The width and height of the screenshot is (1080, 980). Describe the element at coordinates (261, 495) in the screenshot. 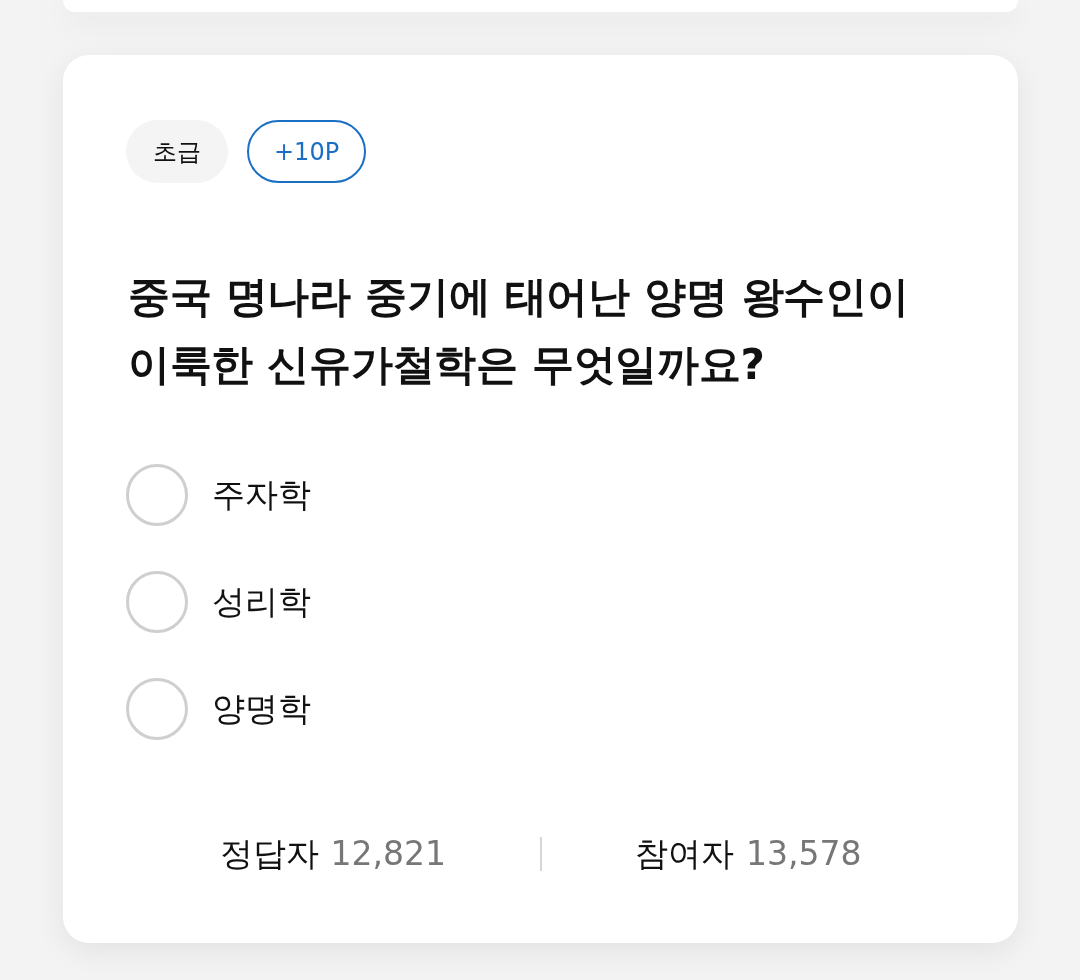

I see `option-label: 주자학` at that location.